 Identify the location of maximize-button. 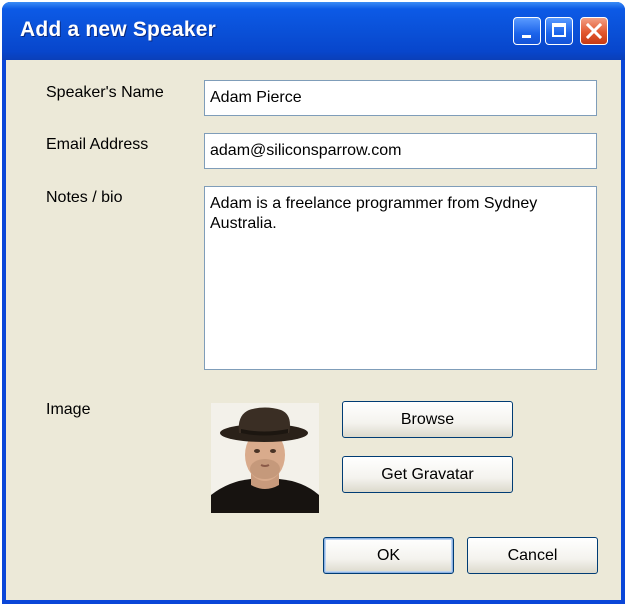
(559, 31).